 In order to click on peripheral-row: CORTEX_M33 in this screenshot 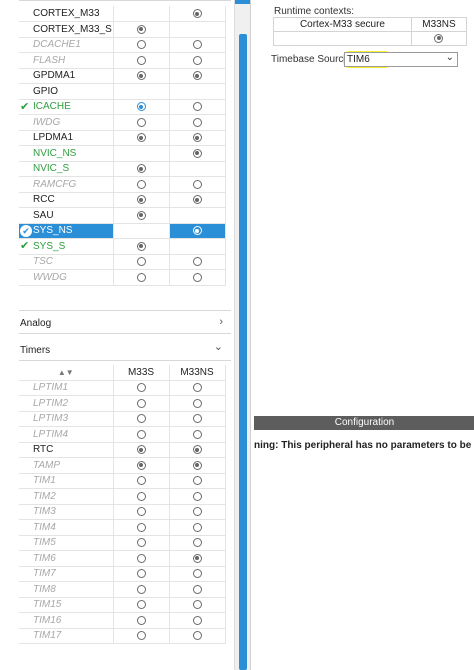, I will do `click(122, 14)`.